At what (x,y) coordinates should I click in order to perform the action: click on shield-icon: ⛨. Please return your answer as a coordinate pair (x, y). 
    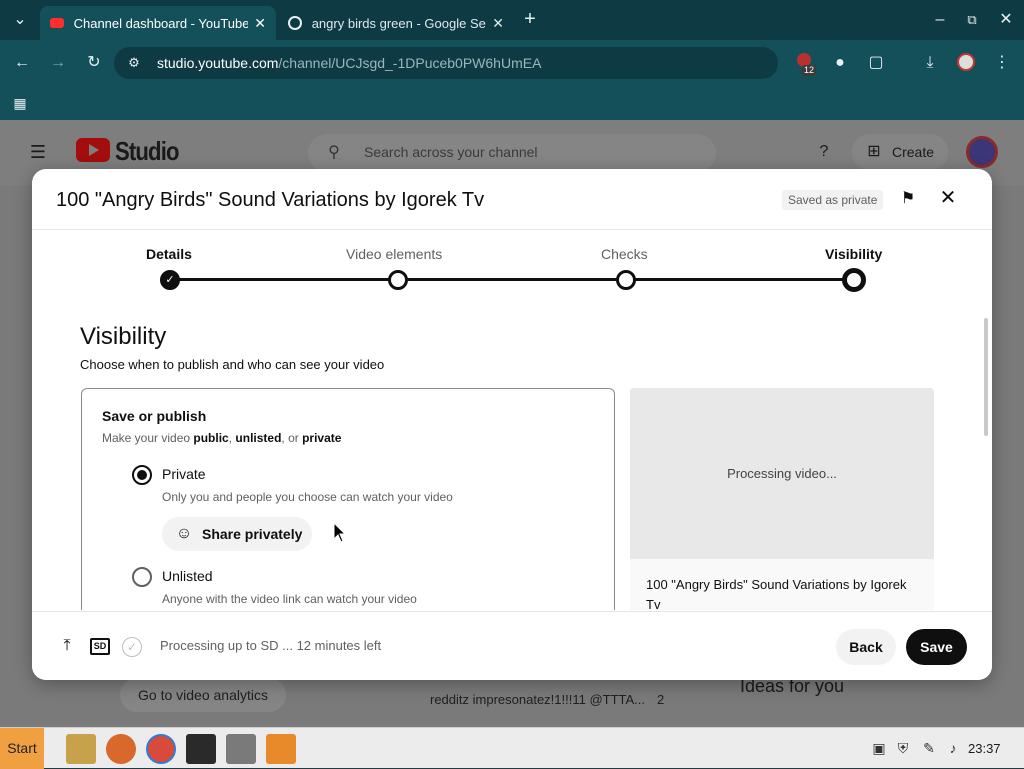
    Looking at the image, I should click on (903, 748).